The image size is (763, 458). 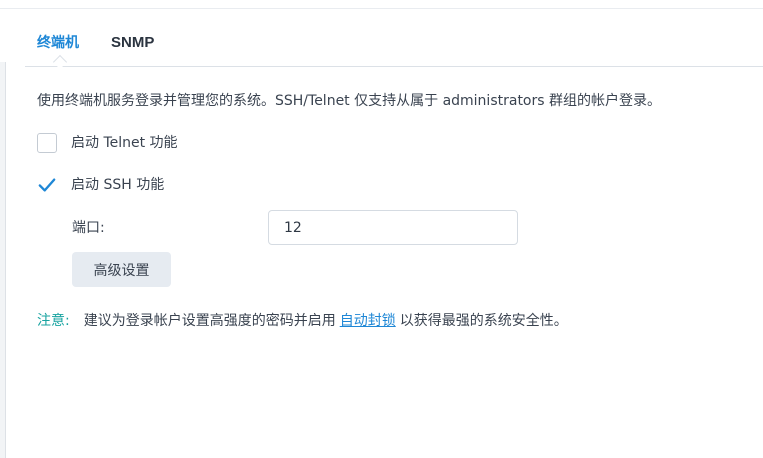 What do you see at coordinates (88, 228) in the screenshot?
I see `port-label: 端口:` at bounding box center [88, 228].